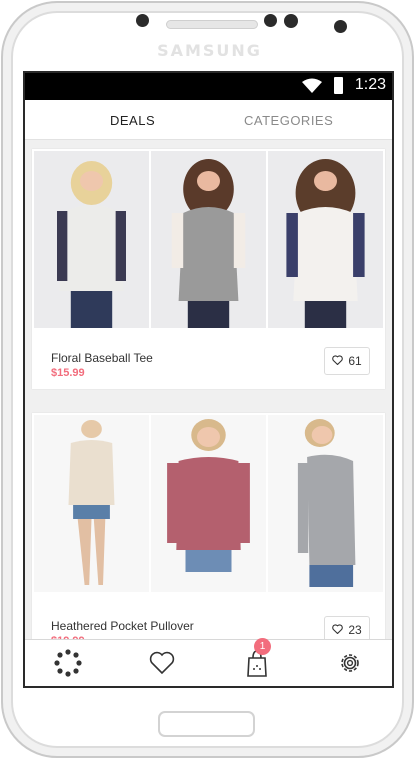 The image size is (417, 761). Describe the element at coordinates (208, 86) in the screenshot. I see `status-bar: 1:23` at that location.